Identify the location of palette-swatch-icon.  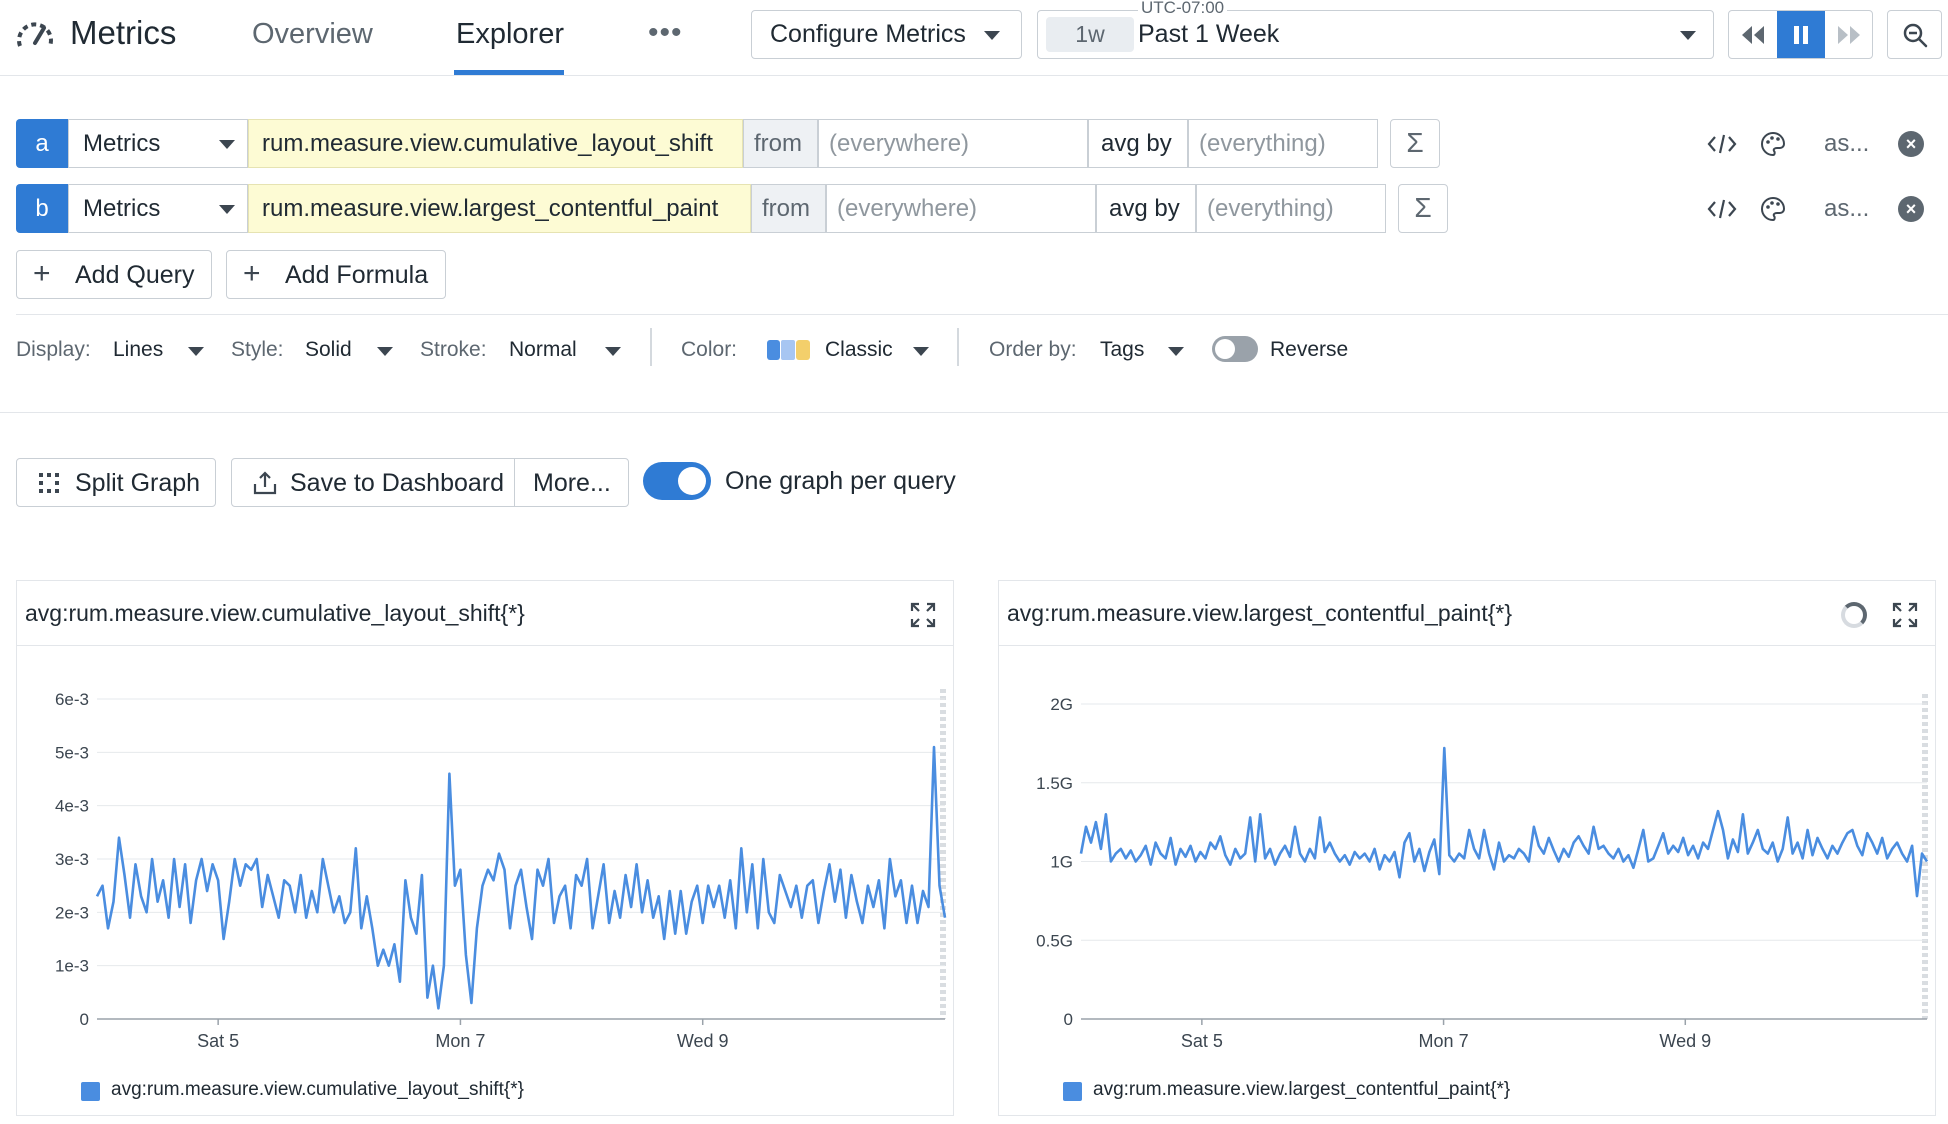
(788, 350).